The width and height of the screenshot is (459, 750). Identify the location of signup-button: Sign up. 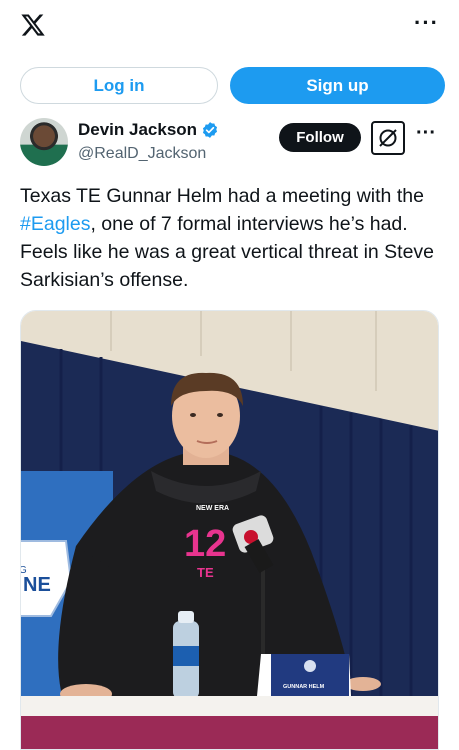
(337, 85).